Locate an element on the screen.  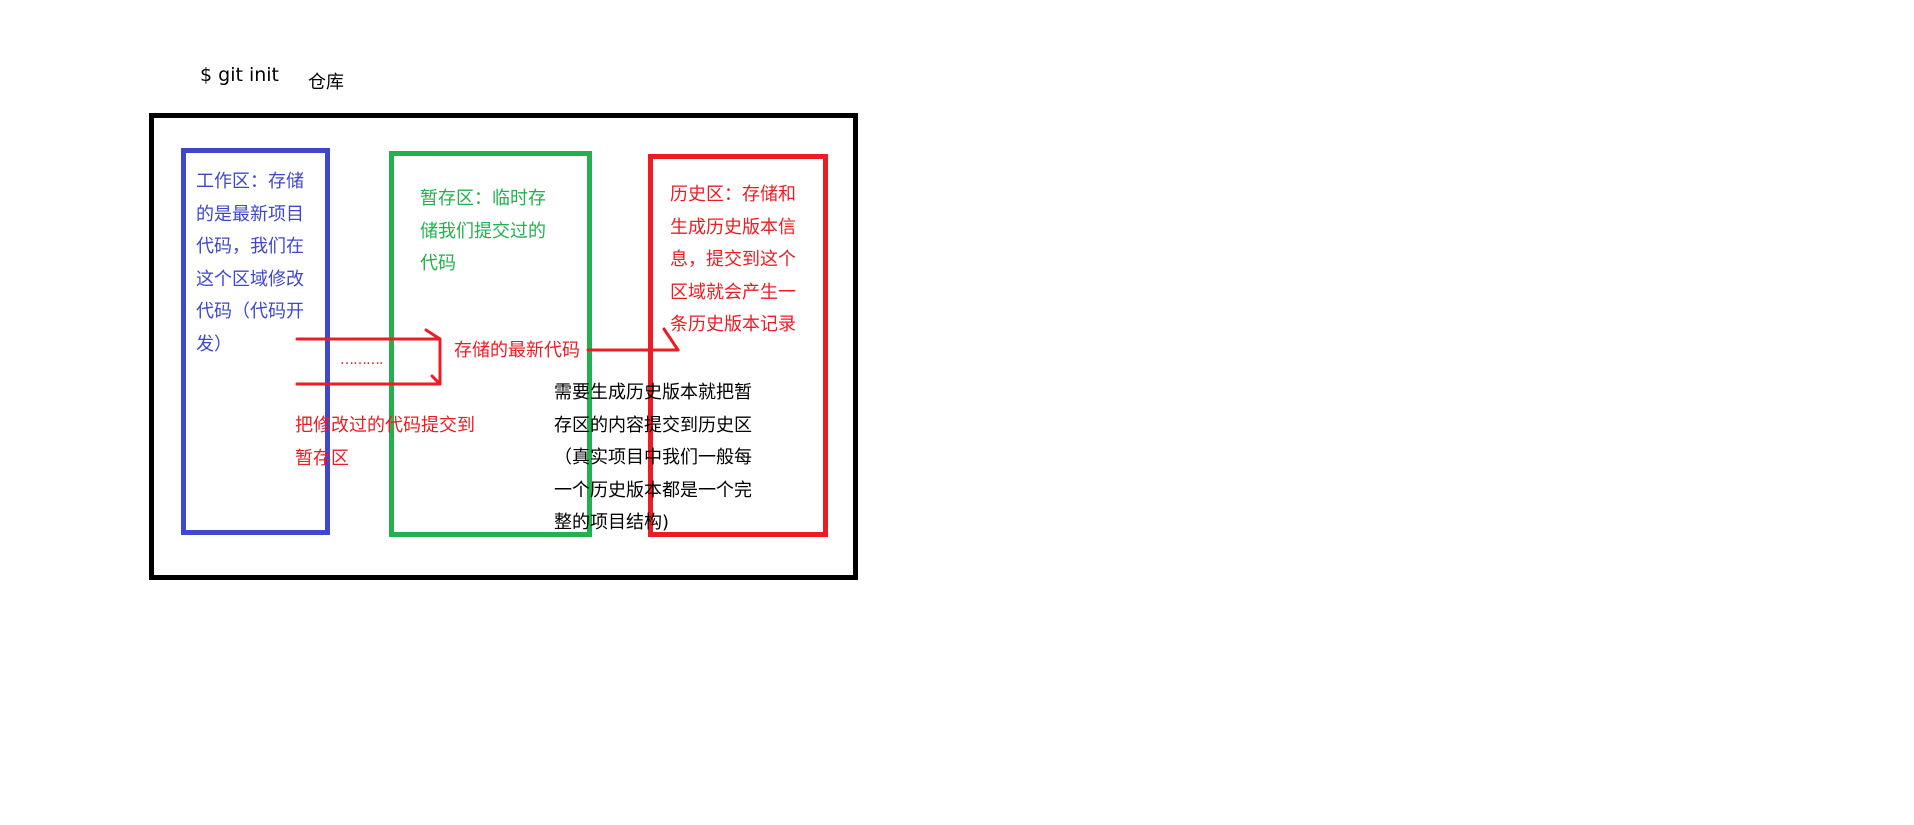
history-area-description: 历史区：存储和生成历史版本信息，提交到这个区域就会产生一条历史版本记录 is located at coordinates (733, 259).